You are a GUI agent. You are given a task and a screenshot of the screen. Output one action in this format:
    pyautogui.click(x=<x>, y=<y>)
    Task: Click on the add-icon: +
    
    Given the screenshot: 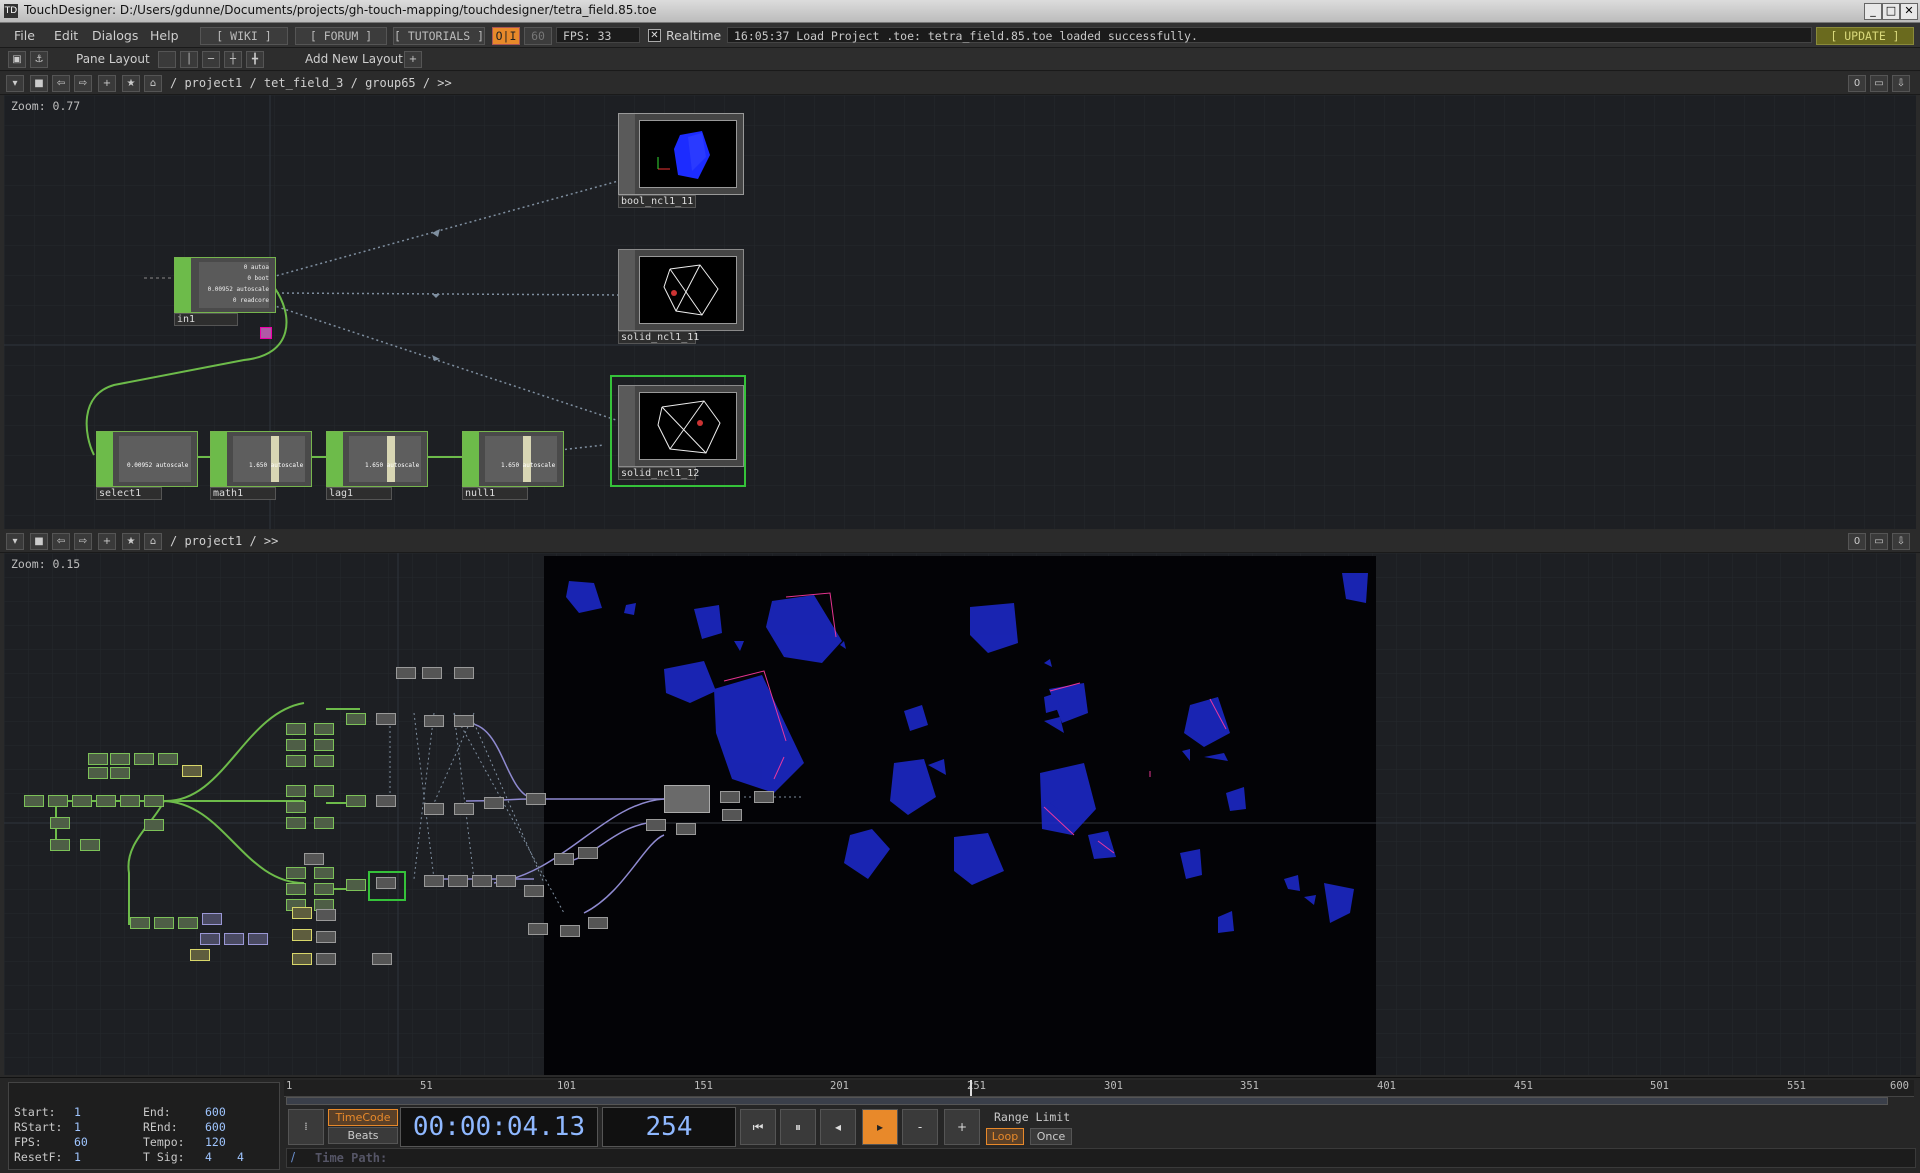 What is the action you would take?
    pyautogui.click(x=107, y=541)
    